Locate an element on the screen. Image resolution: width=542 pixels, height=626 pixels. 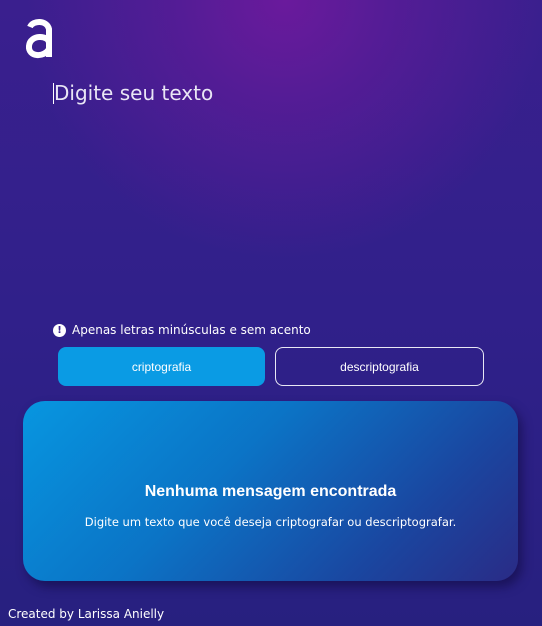
exclamation-circle-icon: ! is located at coordinates (59, 330).